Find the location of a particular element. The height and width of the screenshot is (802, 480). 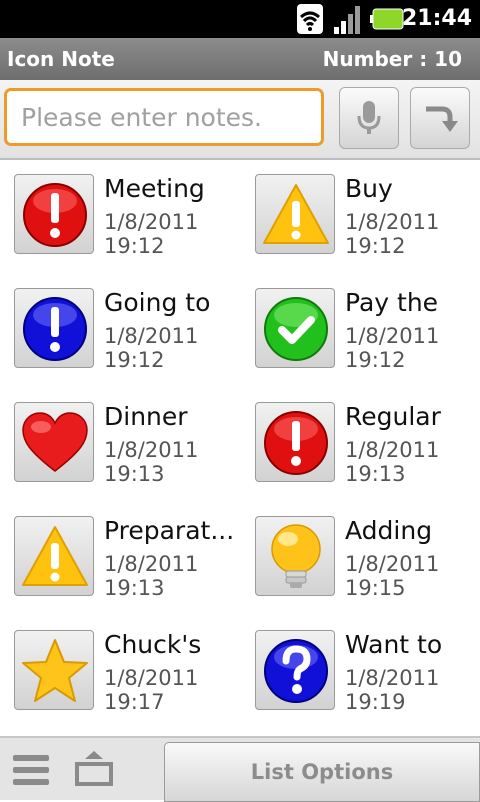

note-item: Dinner 1/8/2011 19:13 is located at coordinates (132, 442).